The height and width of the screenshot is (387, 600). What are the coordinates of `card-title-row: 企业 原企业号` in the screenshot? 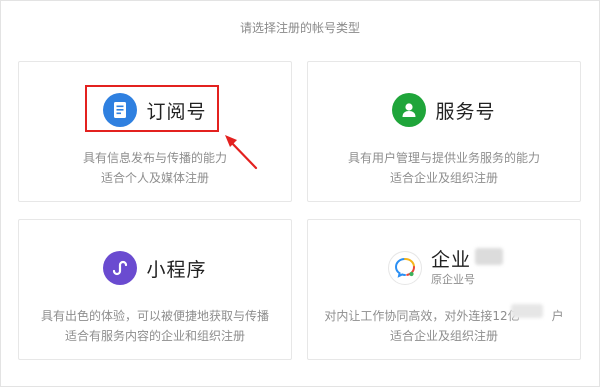 It's located at (444, 268).